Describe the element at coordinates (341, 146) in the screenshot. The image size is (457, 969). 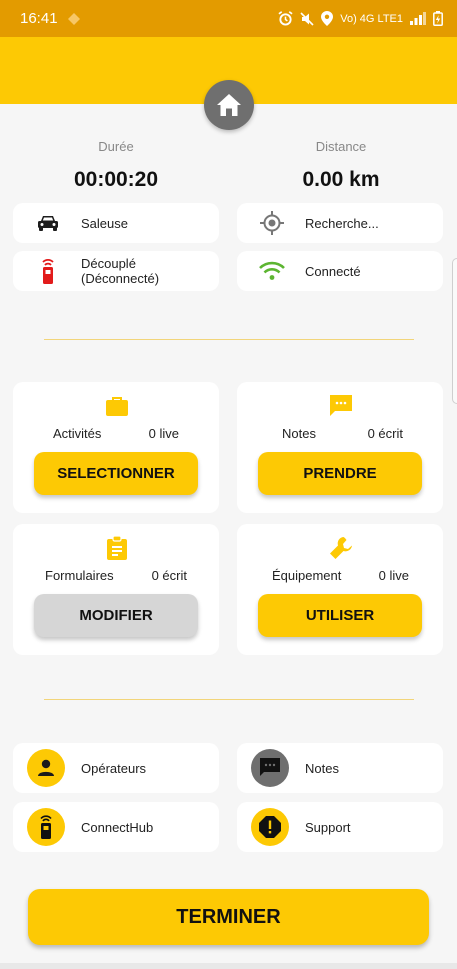
I see `distance-label: Distance` at that location.